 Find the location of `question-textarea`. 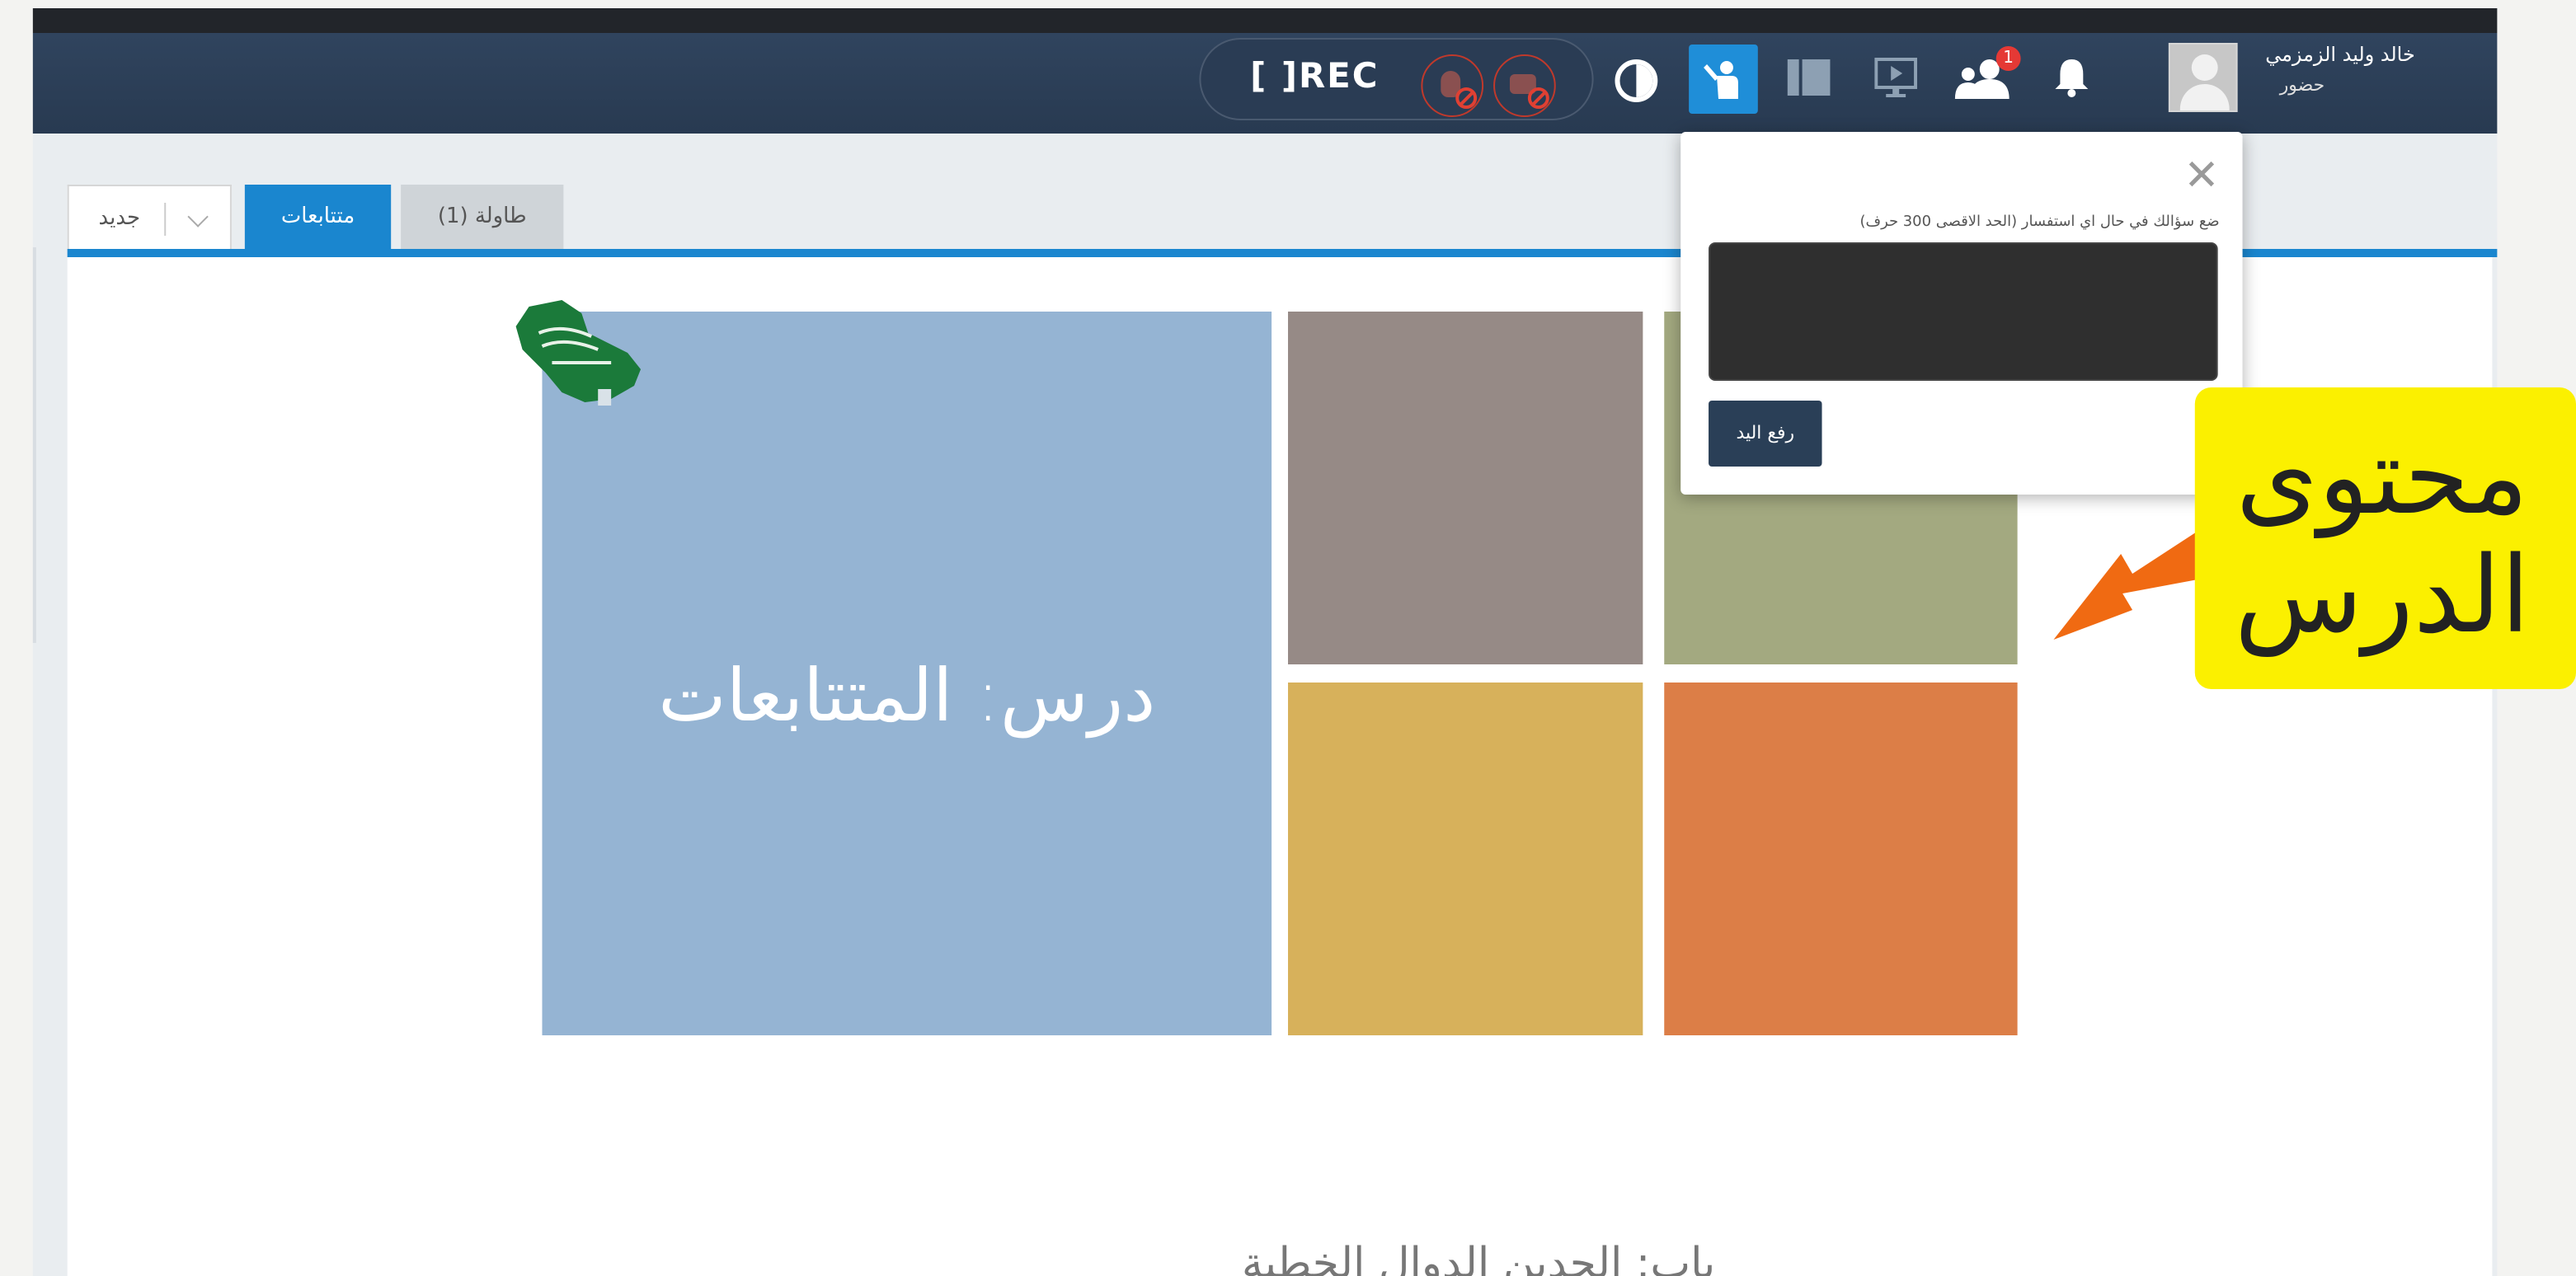

question-textarea is located at coordinates (1963, 311).